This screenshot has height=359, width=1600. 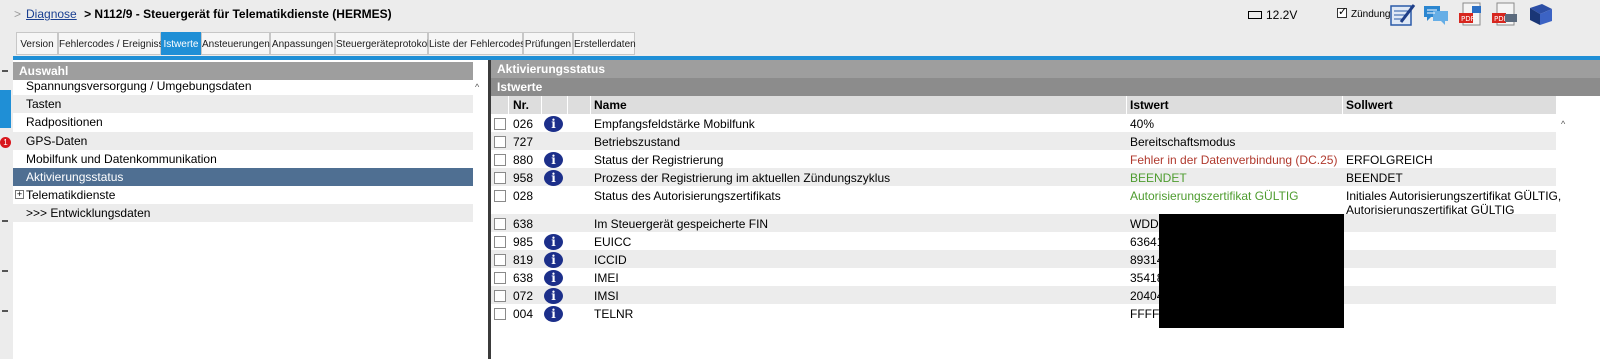 What do you see at coordinates (1023, 277) in the screenshot?
I see `table-row: 638 i IMEI 35418` at bounding box center [1023, 277].